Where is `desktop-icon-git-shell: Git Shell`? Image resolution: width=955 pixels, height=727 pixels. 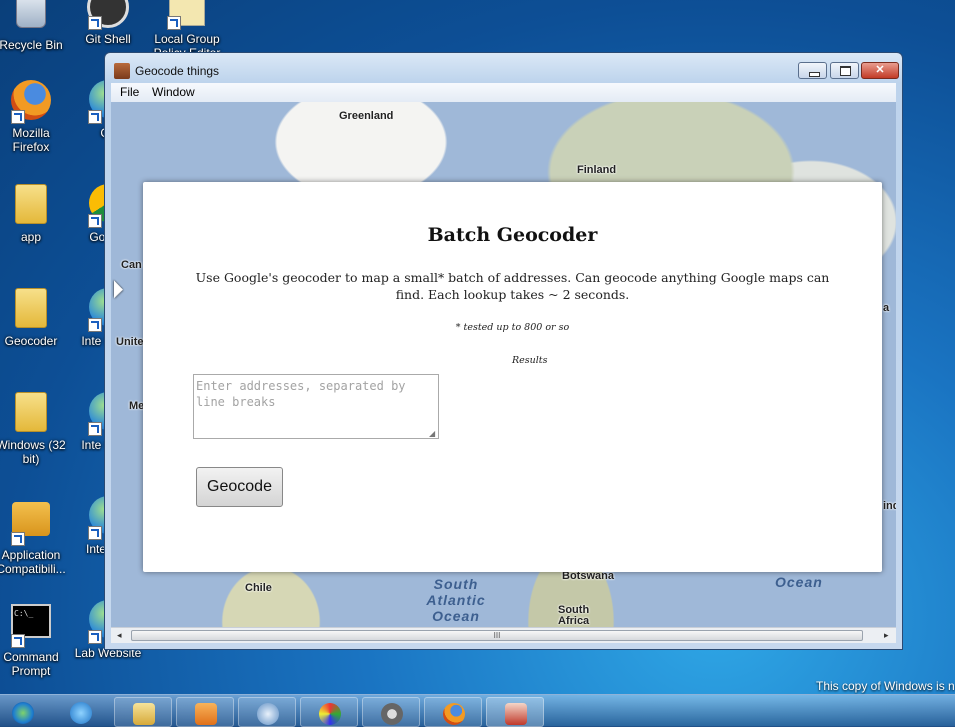 desktop-icon-git-shell: Git Shell is located at coordinates (108, 23).